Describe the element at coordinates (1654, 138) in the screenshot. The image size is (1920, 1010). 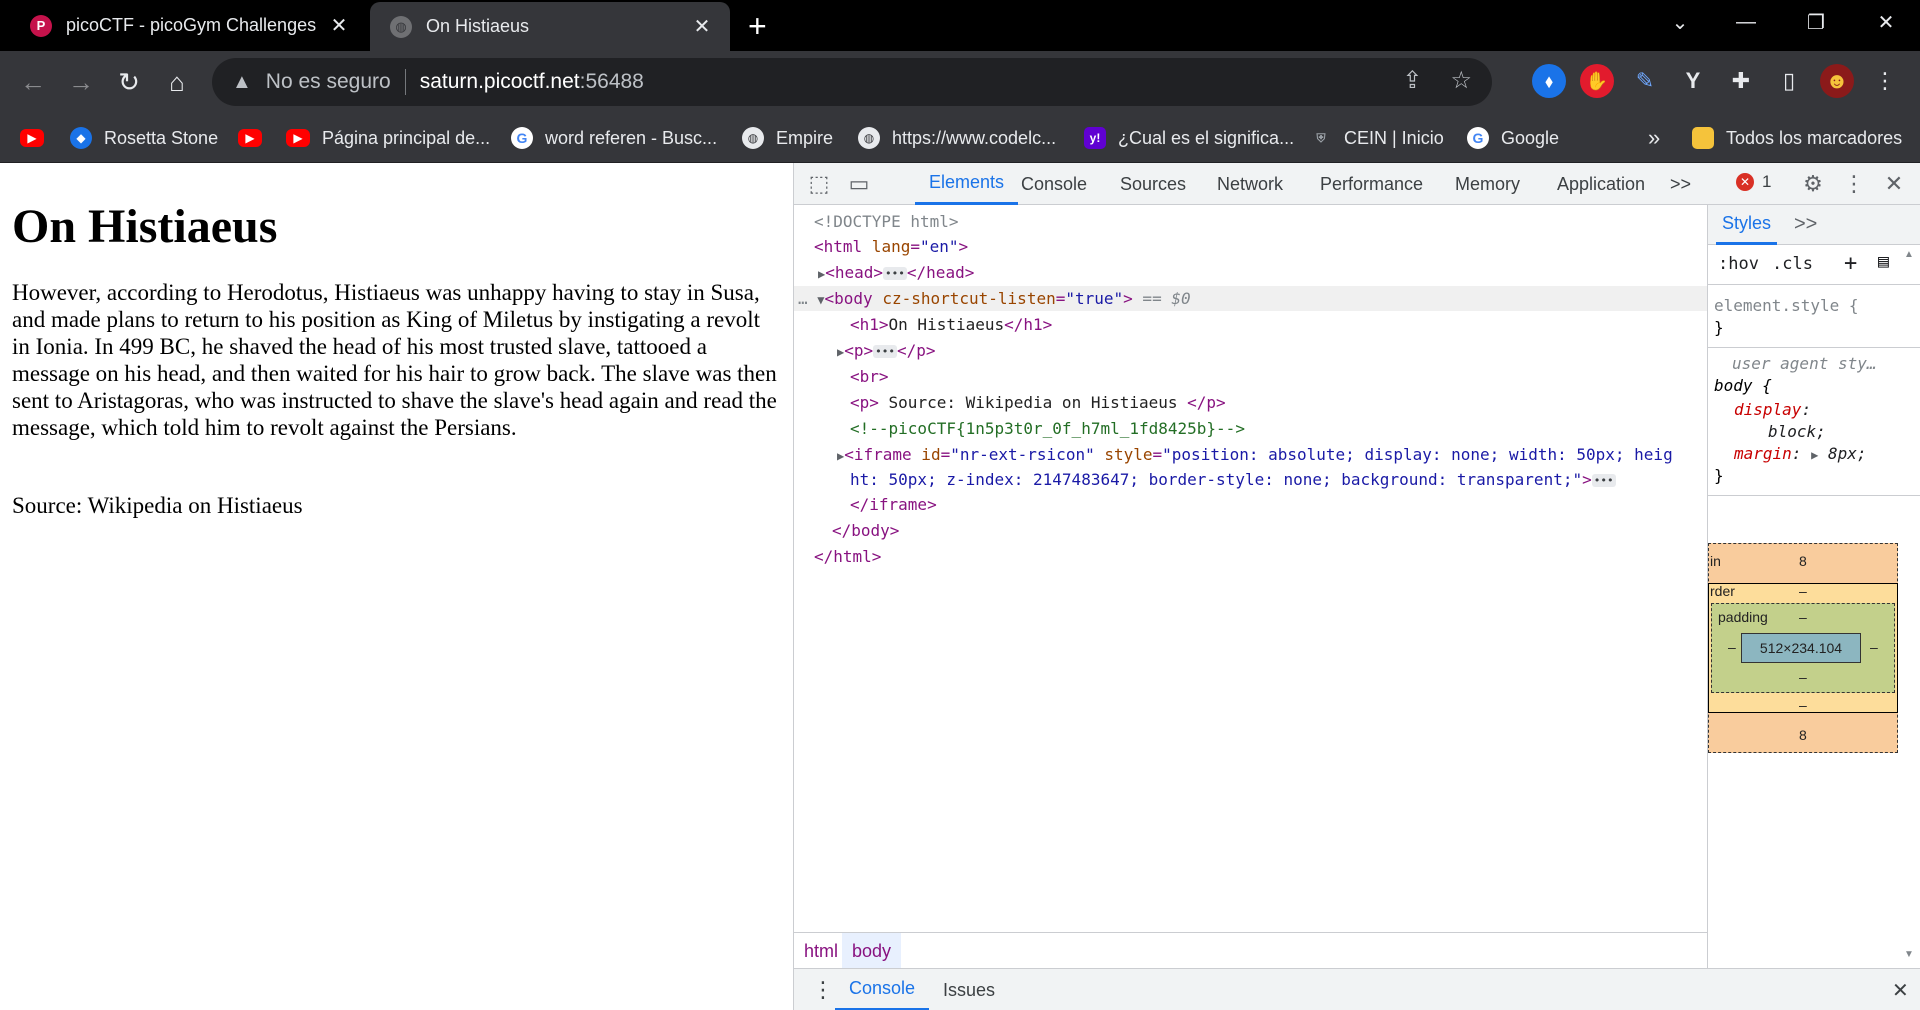
I see `bookmarks-overflow-chevron-icon: »` at that location.